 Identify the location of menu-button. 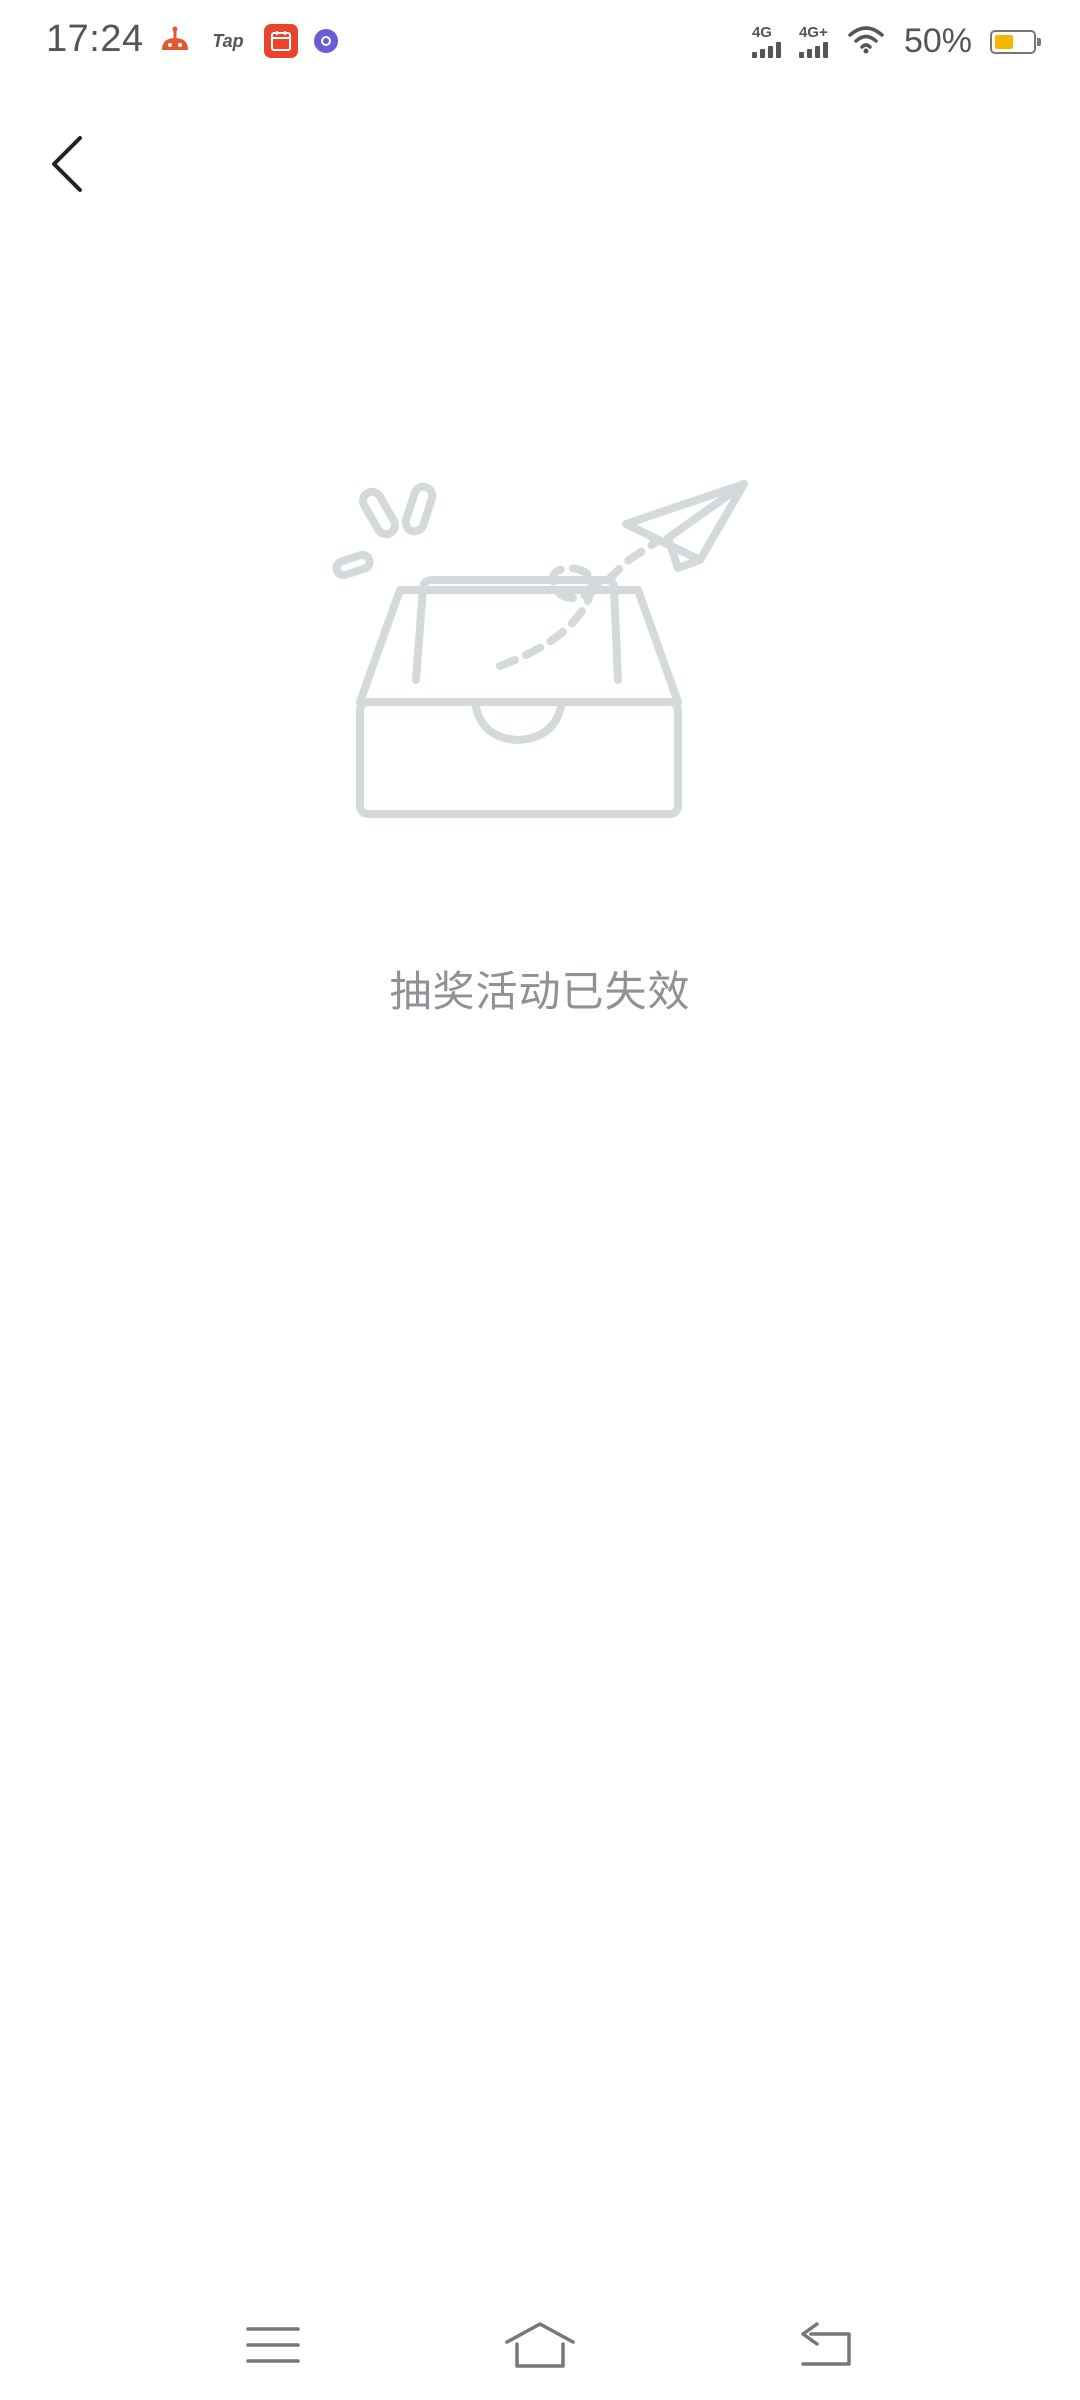
(273, 2345).